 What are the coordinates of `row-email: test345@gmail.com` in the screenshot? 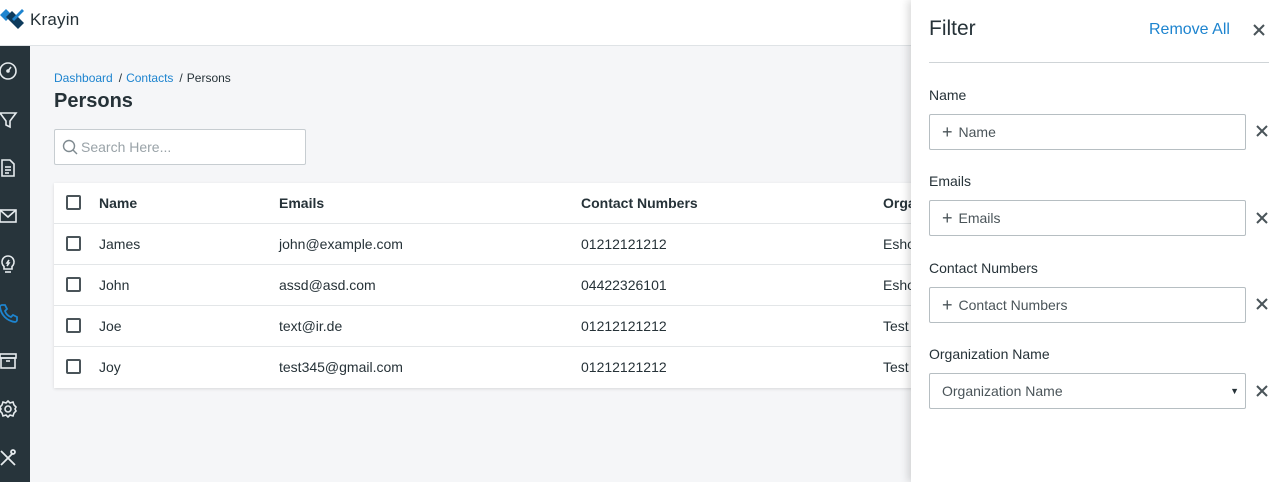 It's located at (341, 367).